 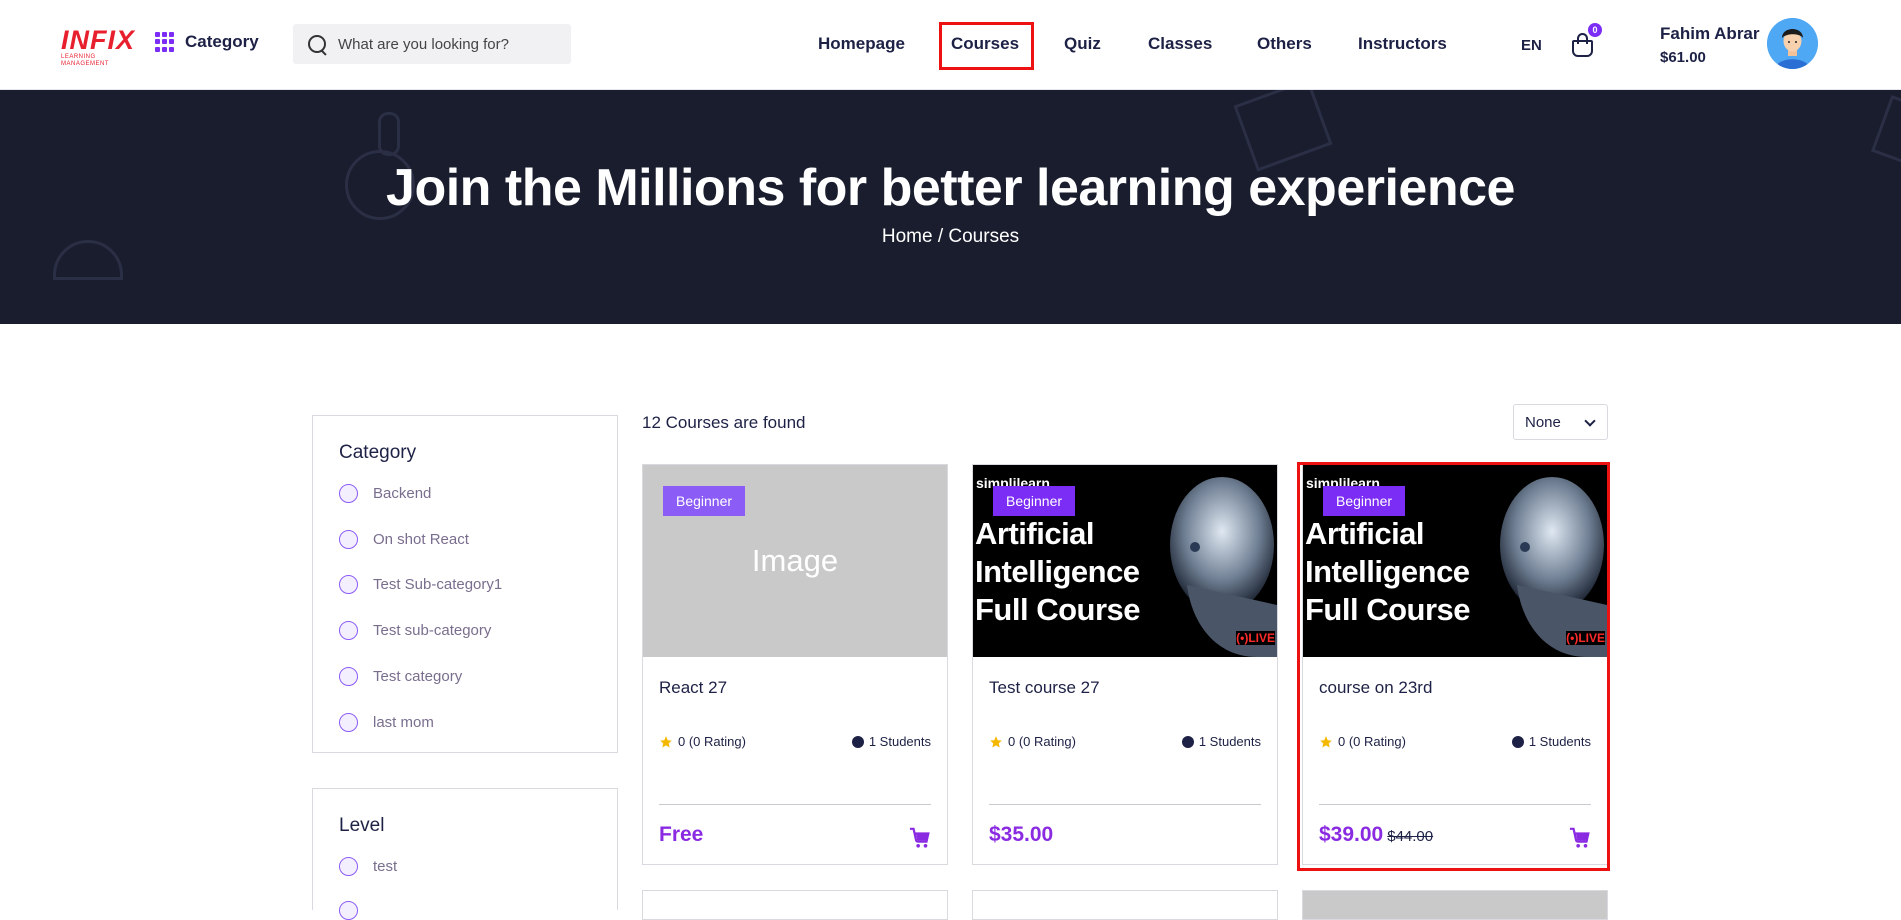 I want to click on sort-value: None, so click(x=1543, y=422).